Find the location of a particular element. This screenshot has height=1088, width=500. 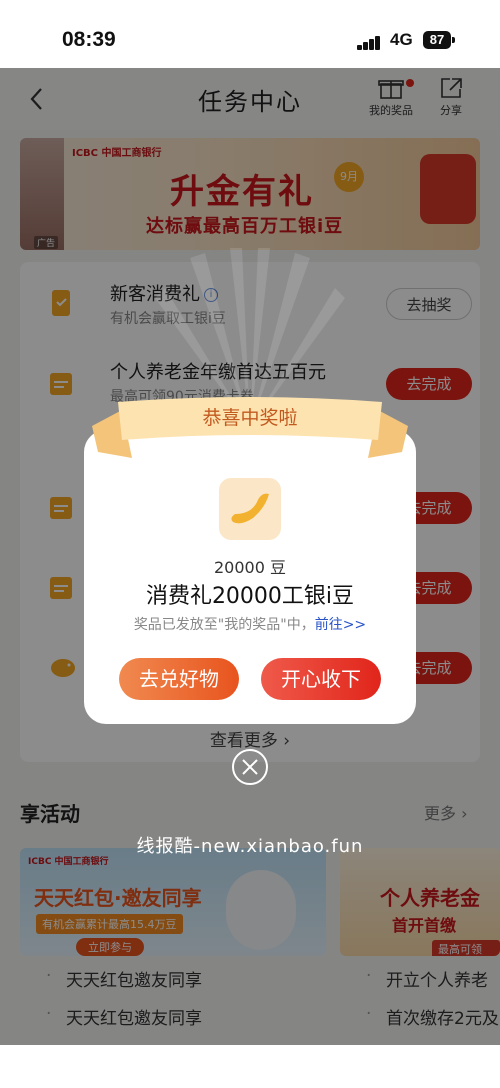

accept-button: 开心收下 is located at coordinates (321, 679).